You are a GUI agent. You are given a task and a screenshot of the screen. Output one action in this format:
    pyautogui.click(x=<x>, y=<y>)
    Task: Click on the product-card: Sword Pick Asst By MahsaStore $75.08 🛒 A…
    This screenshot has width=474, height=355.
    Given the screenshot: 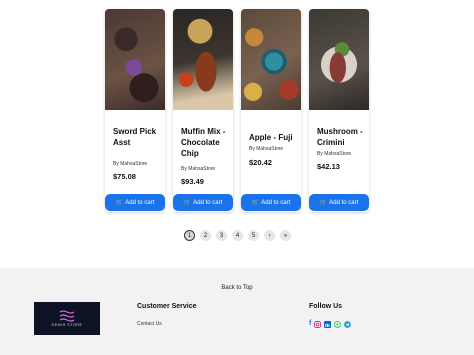 What is the action you would take?
    pyautogui.click(x=135, y=110)
    